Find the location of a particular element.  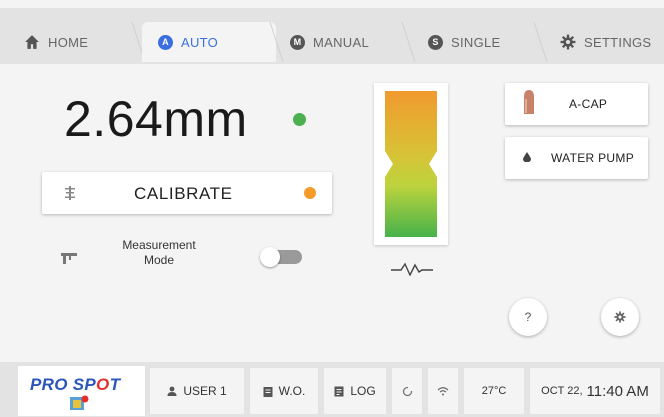

help-button: ? is located at coordinates (528, 317).